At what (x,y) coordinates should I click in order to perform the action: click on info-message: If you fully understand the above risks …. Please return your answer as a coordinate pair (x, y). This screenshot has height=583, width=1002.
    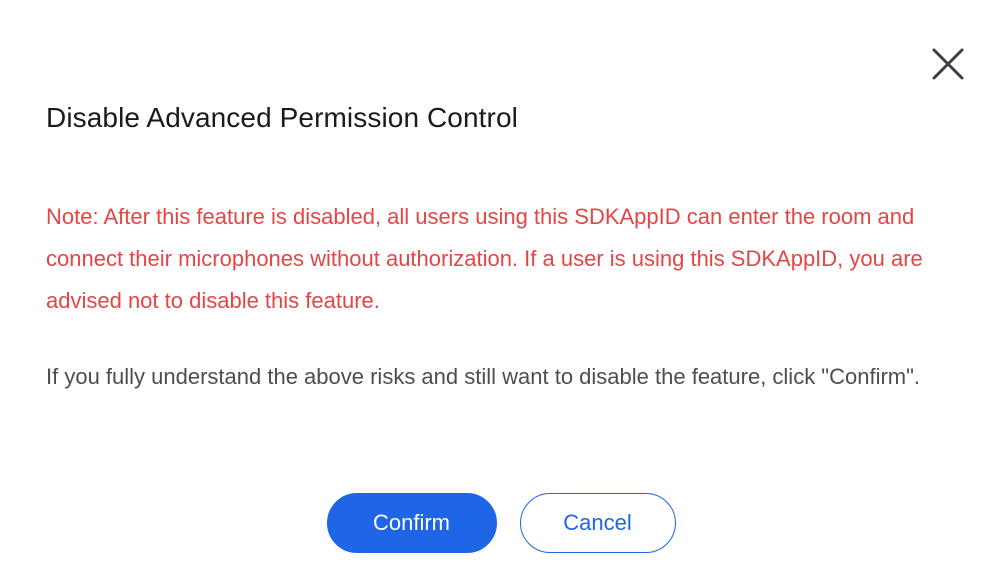
    Looking at the image, I should click on (483, 376).